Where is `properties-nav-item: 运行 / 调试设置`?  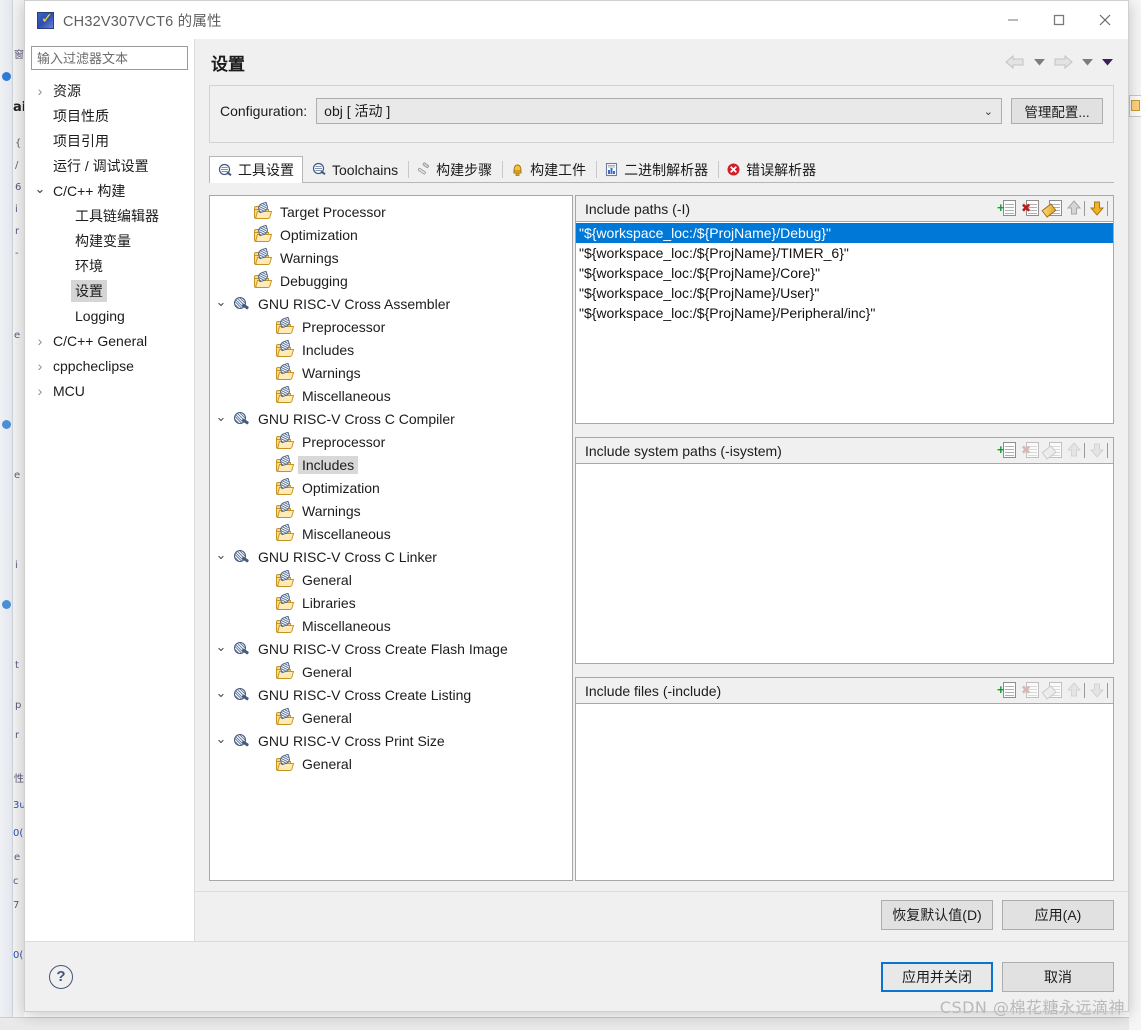
properties-nav-item: 运行 / 调试设置 is located at coordinates (109, 165).